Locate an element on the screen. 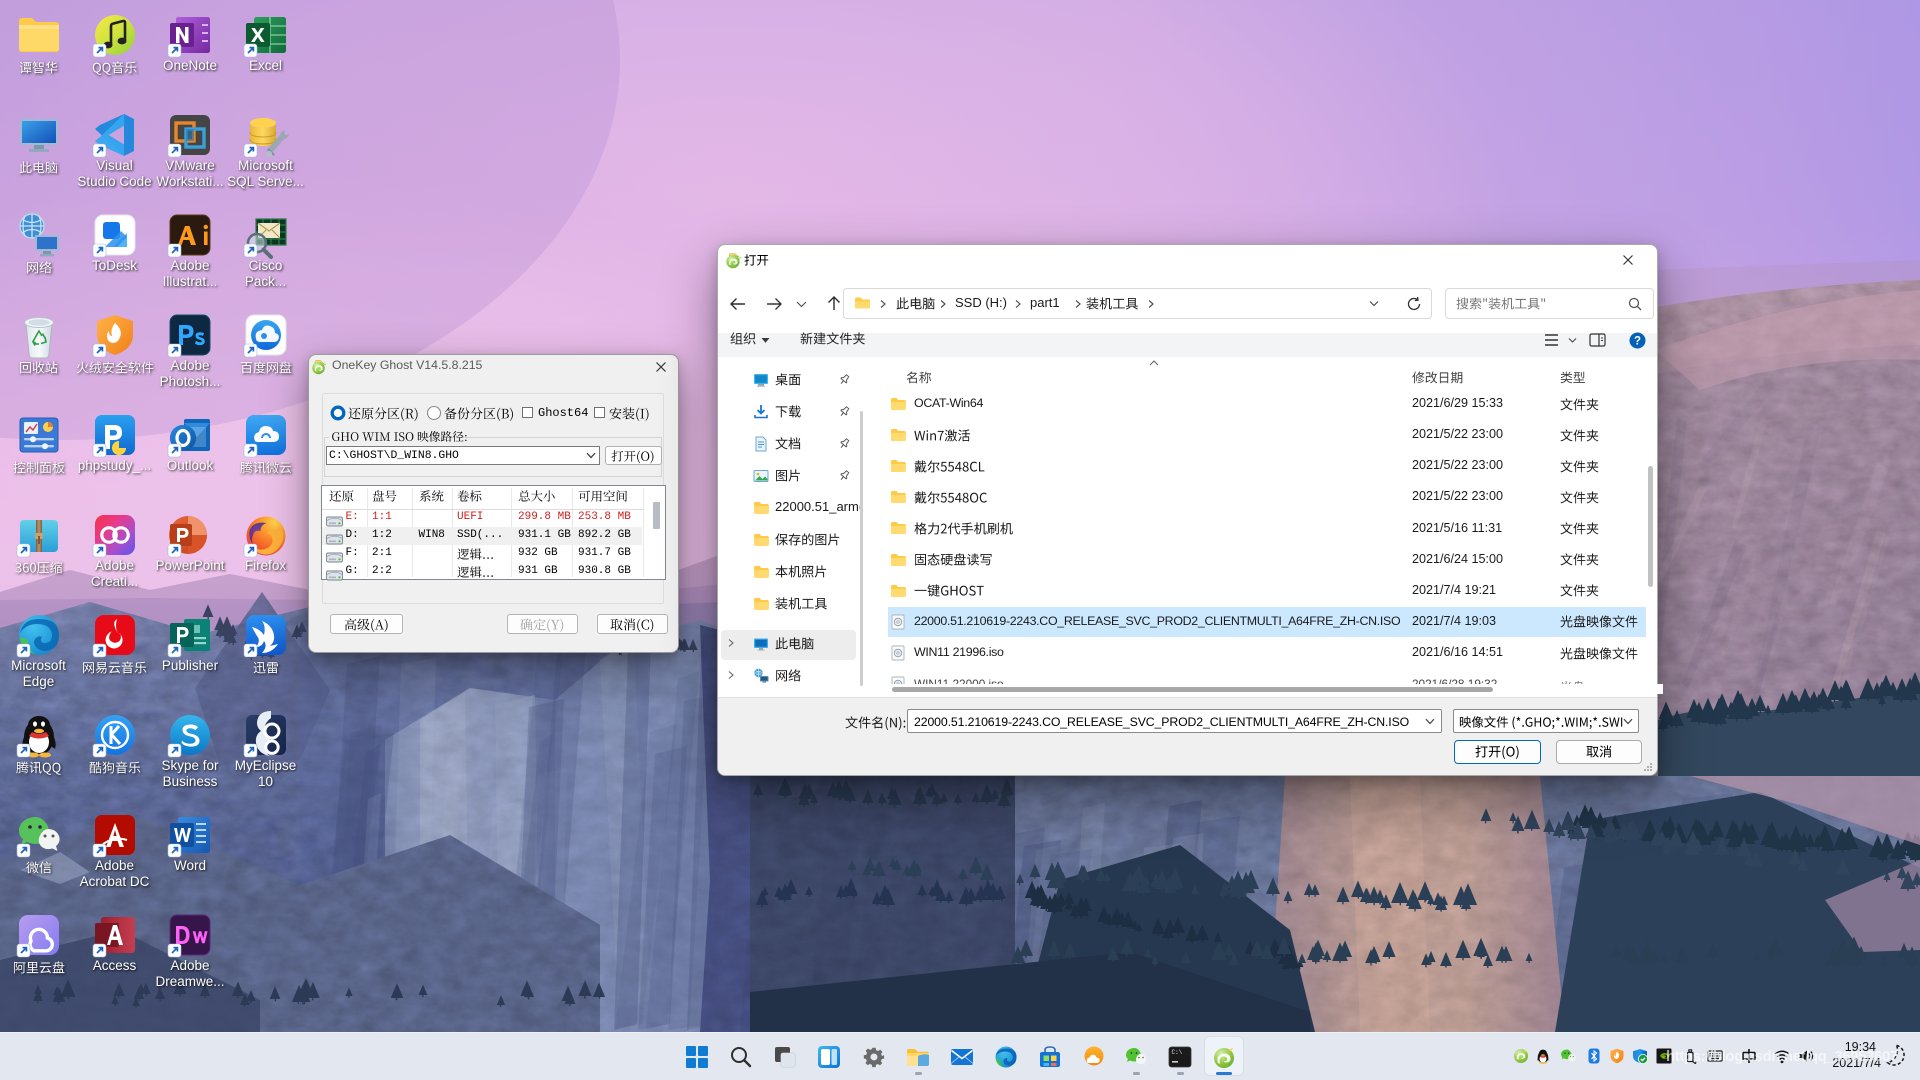  svg-text: C:\ is located at coordinates (1177, 1052).